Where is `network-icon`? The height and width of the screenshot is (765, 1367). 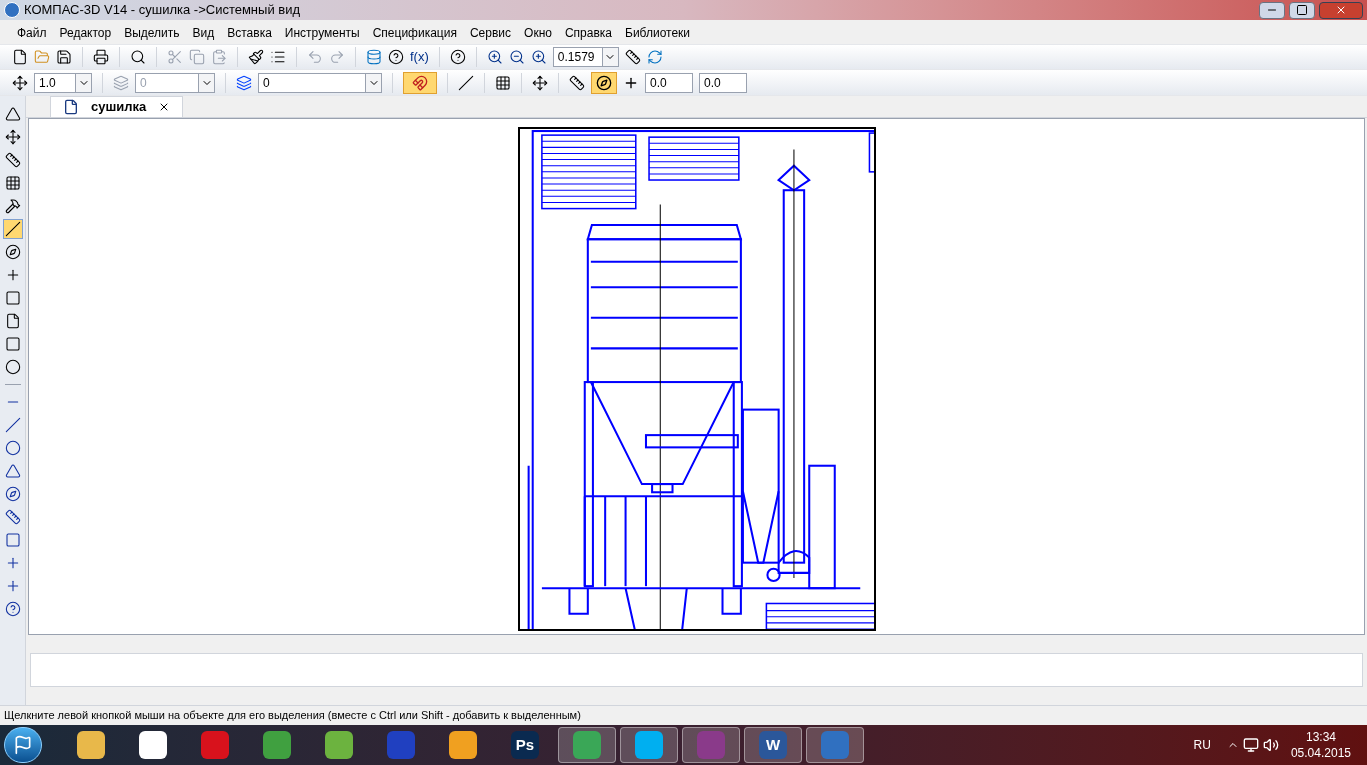 network-icon is located at coordinates (1250, 745).